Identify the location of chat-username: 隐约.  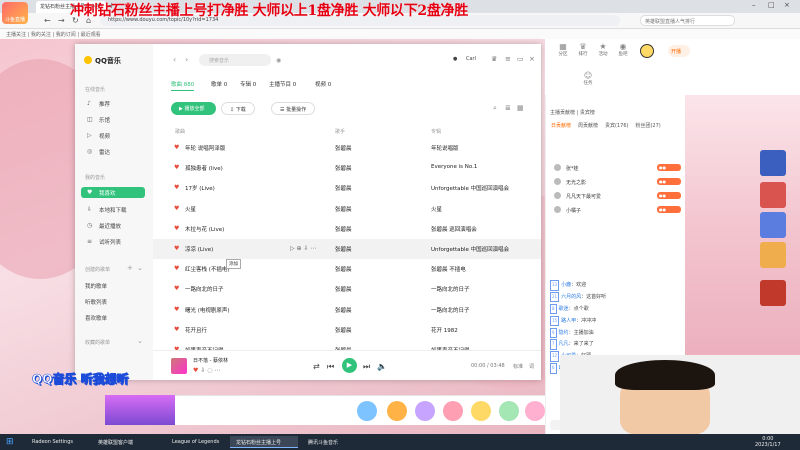
(564, 333).